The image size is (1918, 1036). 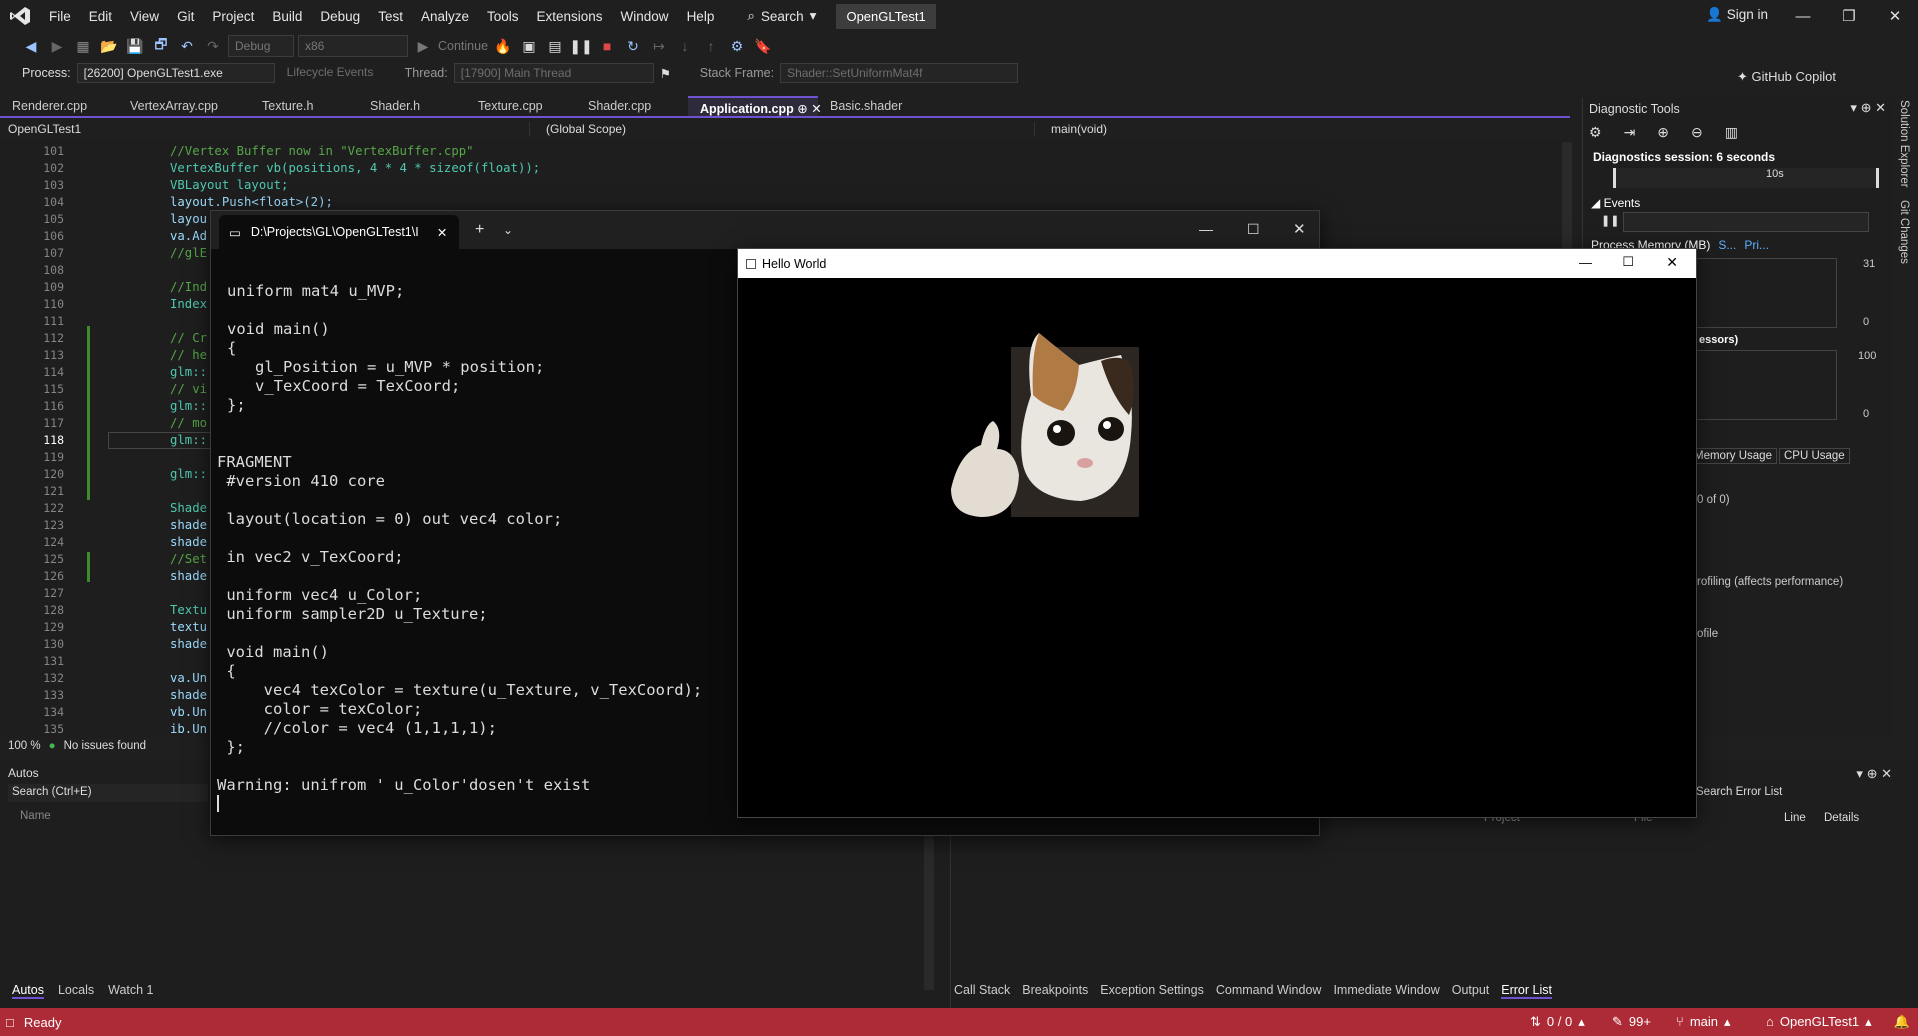 What do you see at coordinates (503, 16) in the screenshot?
I see `menu-tools: Tools` at bounding box center [503, 16].